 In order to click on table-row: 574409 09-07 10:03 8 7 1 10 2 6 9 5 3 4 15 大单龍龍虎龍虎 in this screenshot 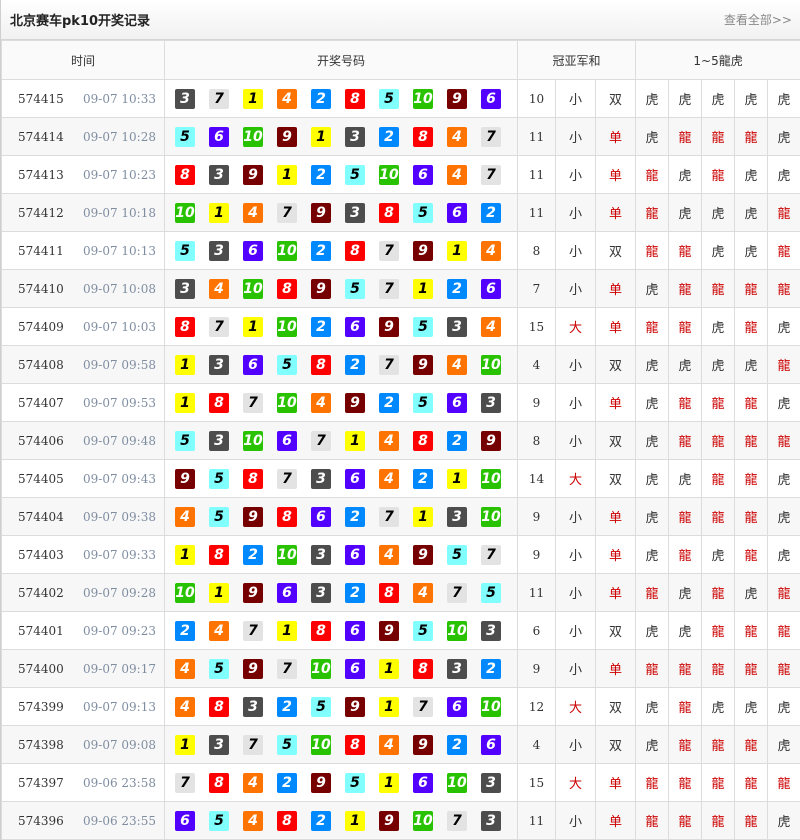, I will do `click(400, 326)`.